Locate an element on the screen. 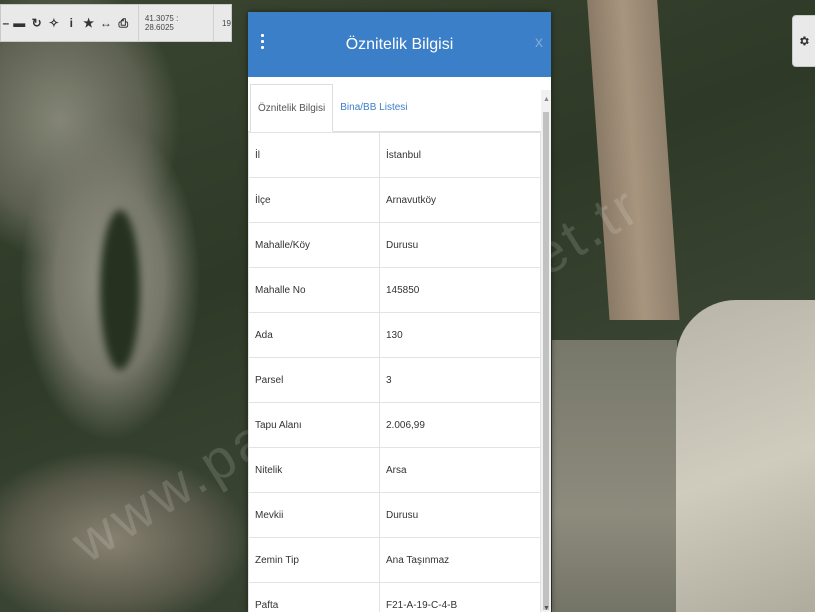  table-row: Mahalle/Köy Durusu is located at coordinates (394, 245).